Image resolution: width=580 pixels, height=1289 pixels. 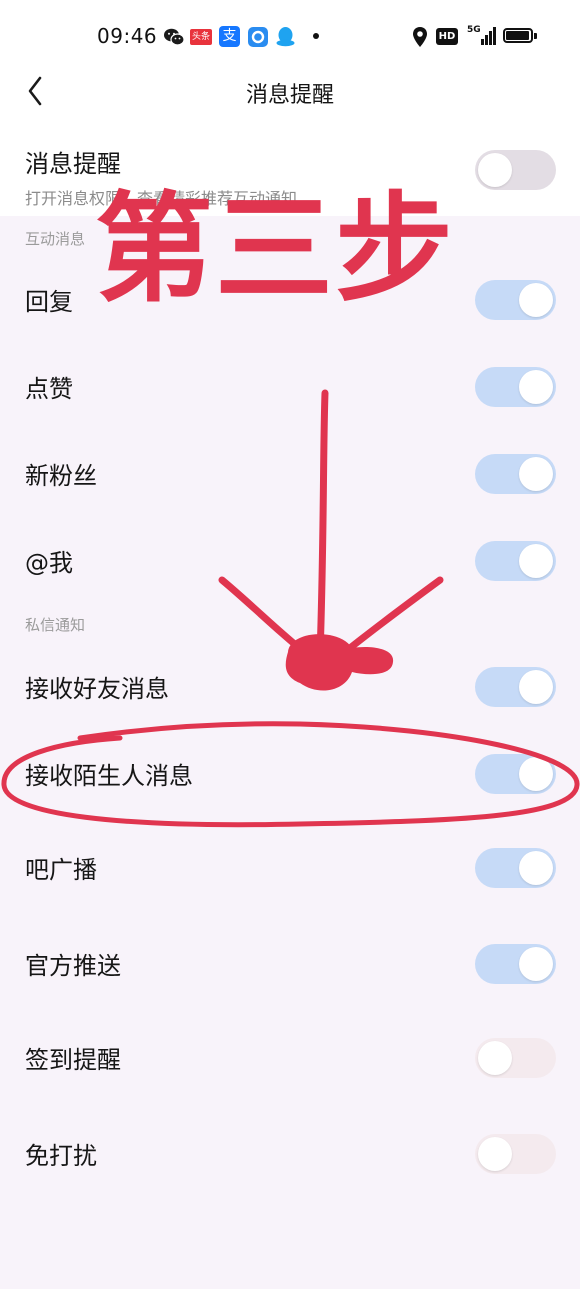 What do you see at coordinates (515, 387) in the screenshot?
I see `toggle-like` at bounding box center [515, 387].